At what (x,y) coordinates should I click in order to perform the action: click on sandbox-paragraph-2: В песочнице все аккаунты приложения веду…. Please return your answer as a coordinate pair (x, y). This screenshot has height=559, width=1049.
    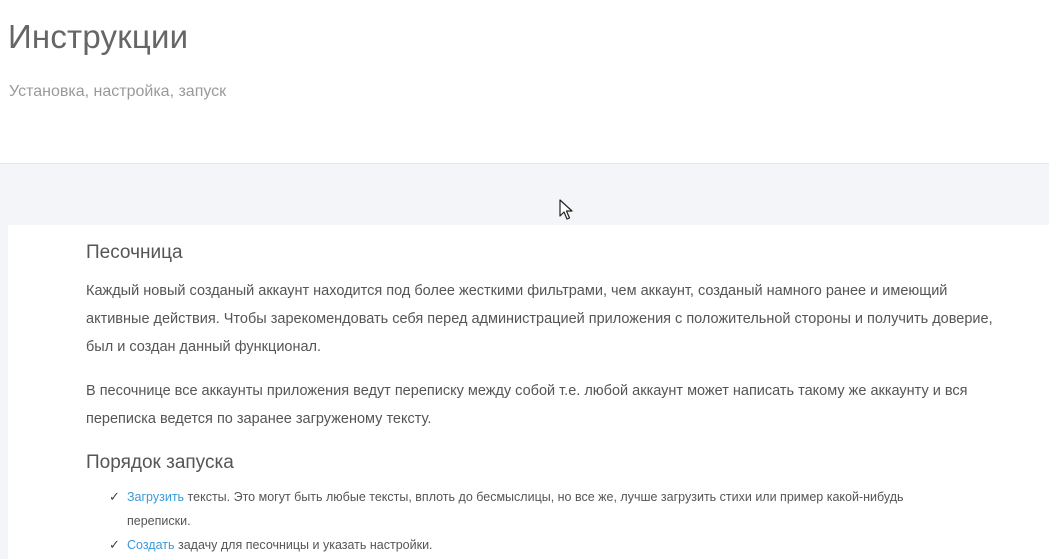
    Looking at the image, I should click on (527, 405).